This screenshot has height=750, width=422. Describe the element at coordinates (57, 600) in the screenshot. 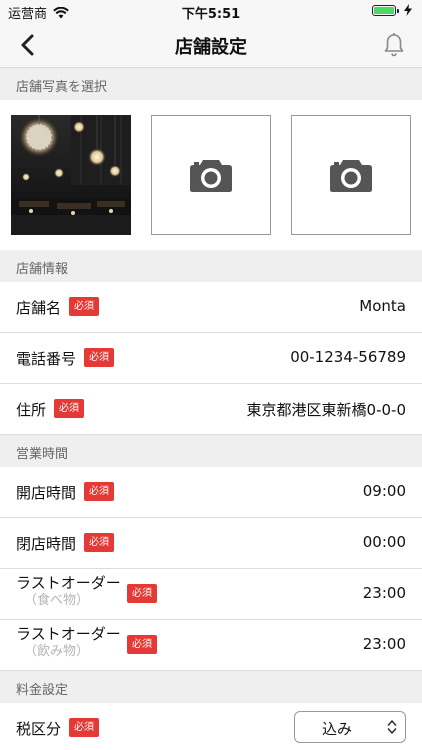

I see `last-order-food-sub: （食べ物）` at that location.